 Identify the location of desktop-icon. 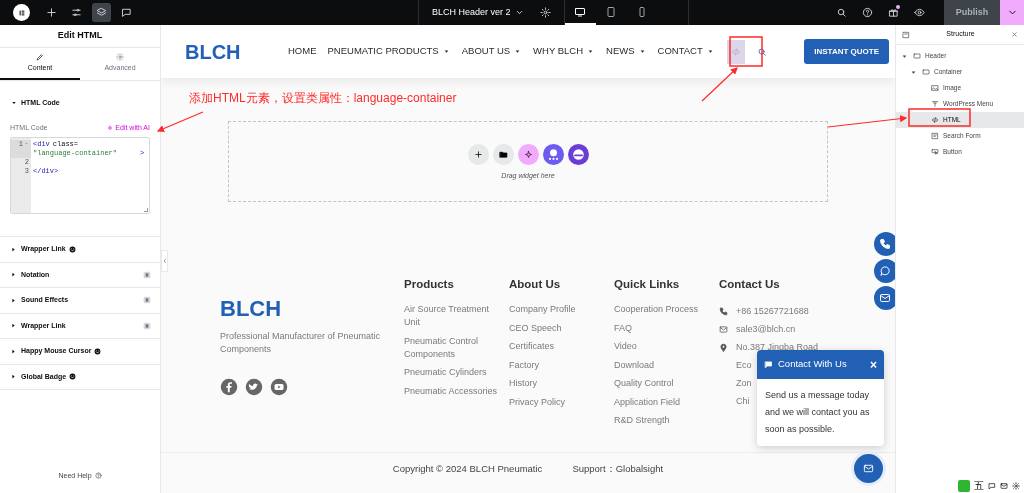
(580, 11).